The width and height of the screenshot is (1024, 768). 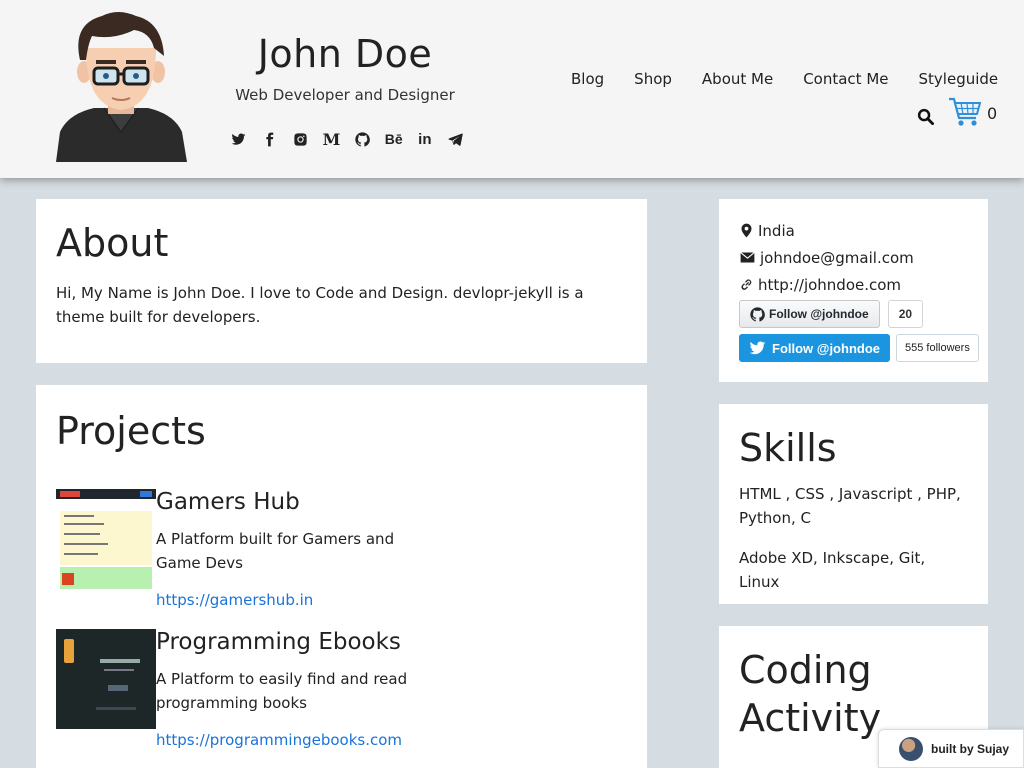 I want to click on medium-icon: M, so click(x=331, y=139).